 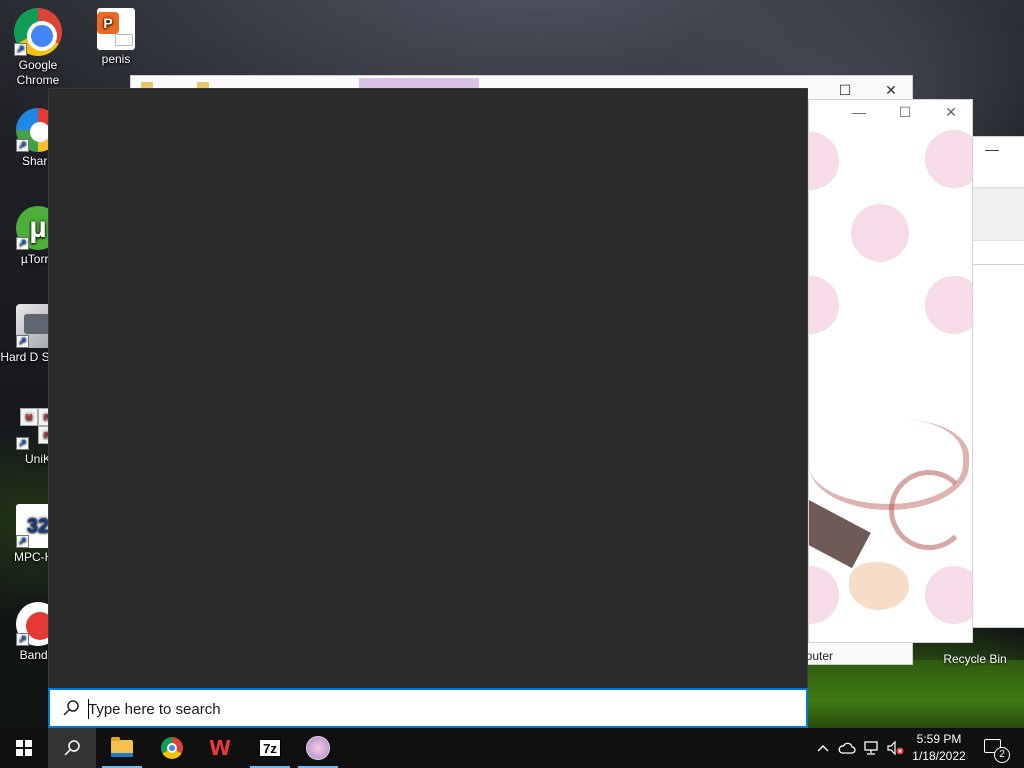 I want to click on clock-time: 5:59 PM, so click(x=939, y=739).